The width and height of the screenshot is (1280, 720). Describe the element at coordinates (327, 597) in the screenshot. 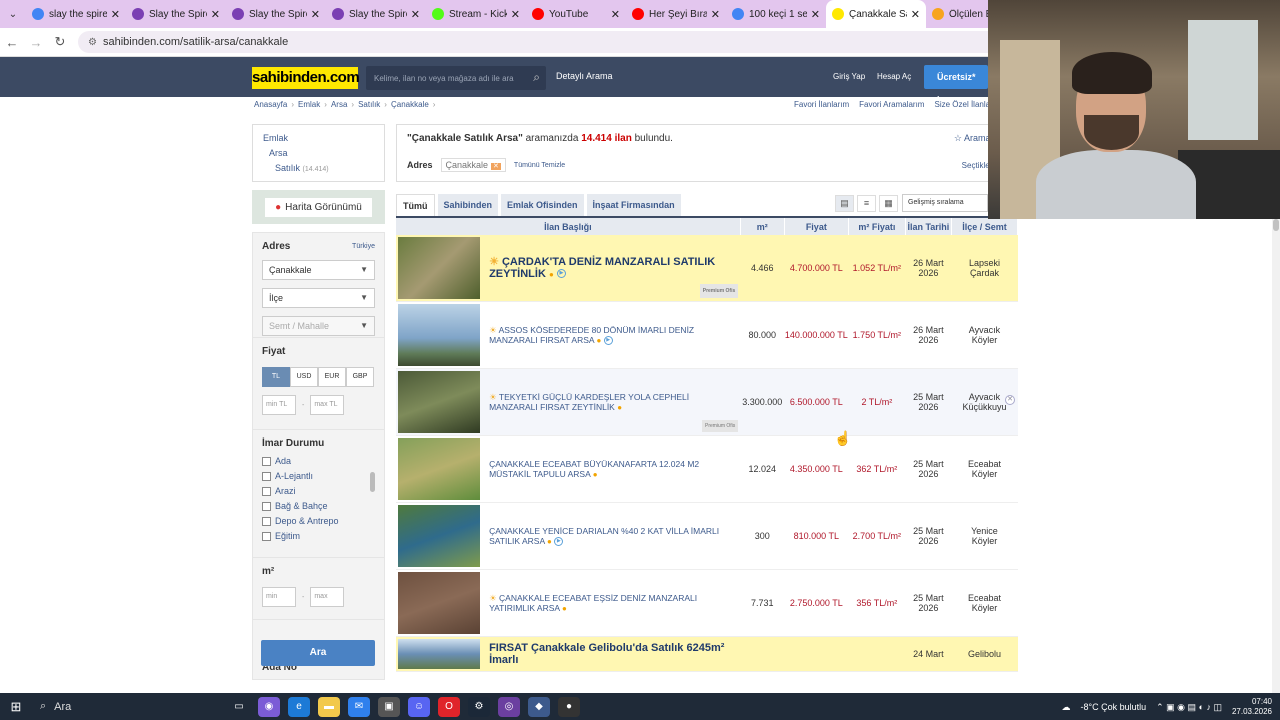

I see `max-m2-input: max` at that location.